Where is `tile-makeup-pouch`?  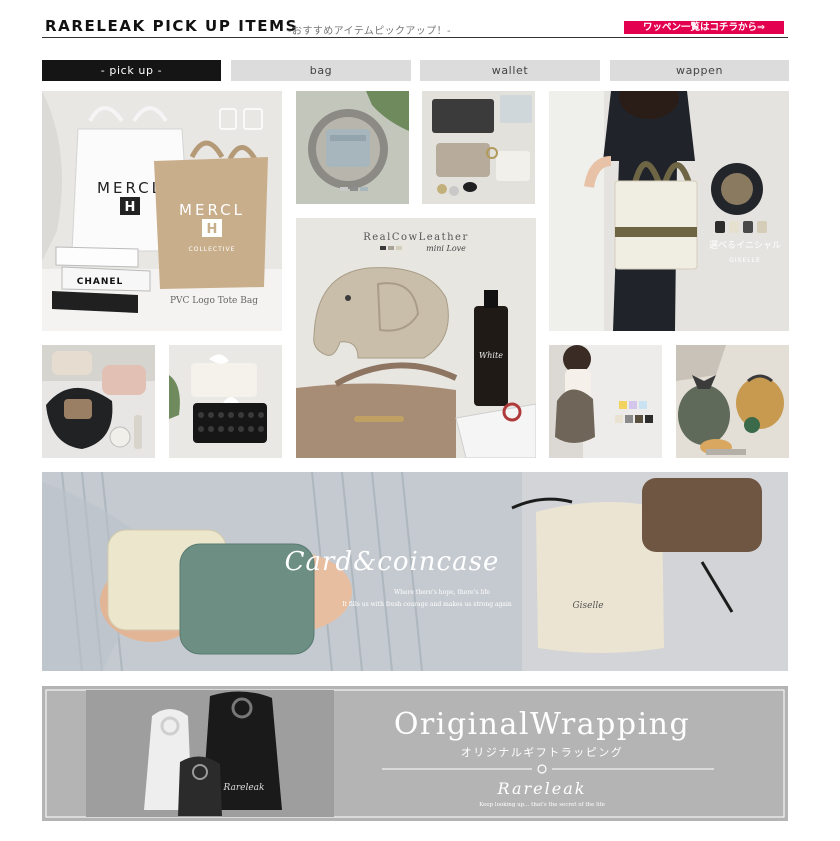 tile-makeup-pouch is located at coordinates (98, 401).